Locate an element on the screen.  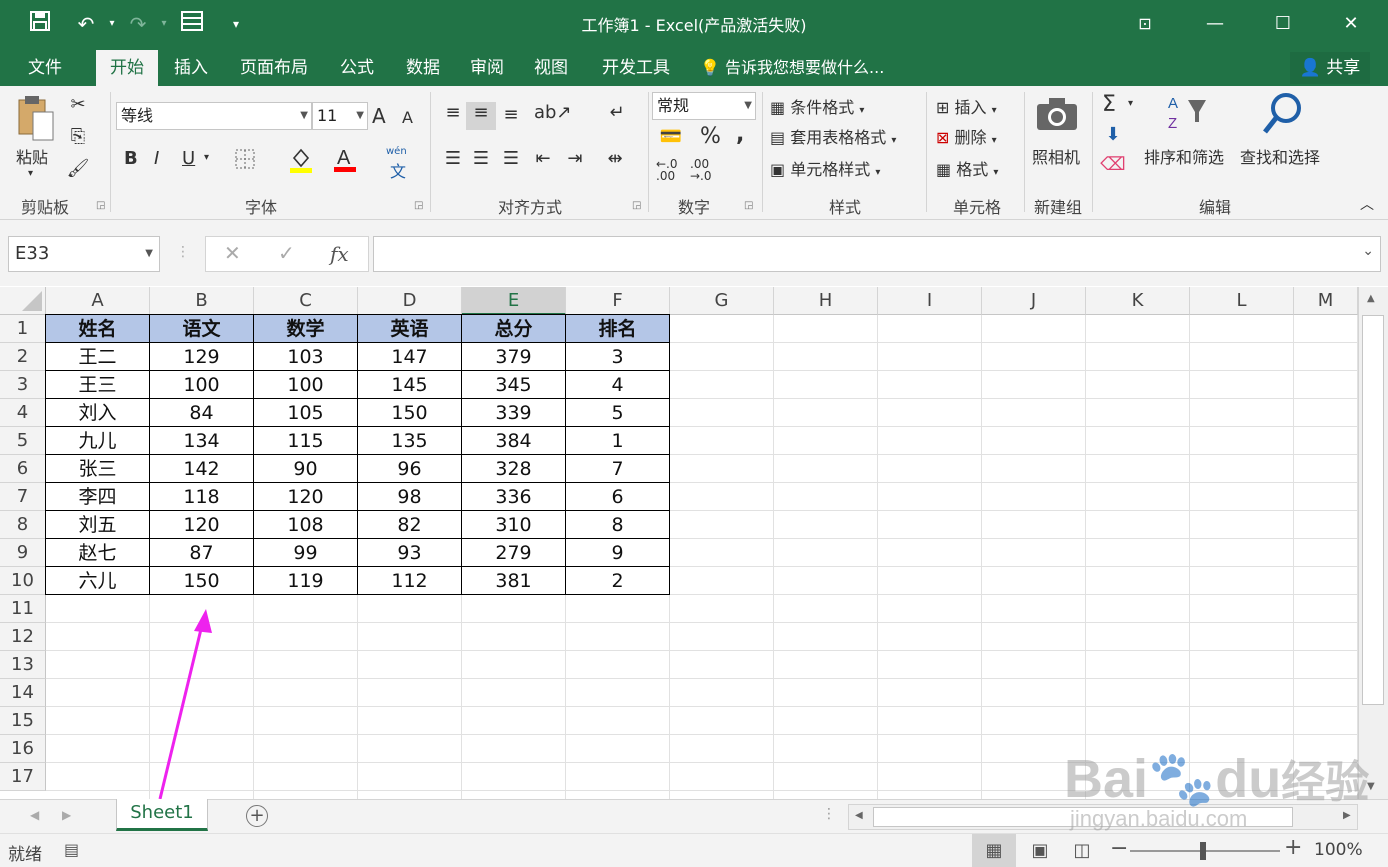
number-format-combo: 常规 ▼ is located at coordinates (704, 106).